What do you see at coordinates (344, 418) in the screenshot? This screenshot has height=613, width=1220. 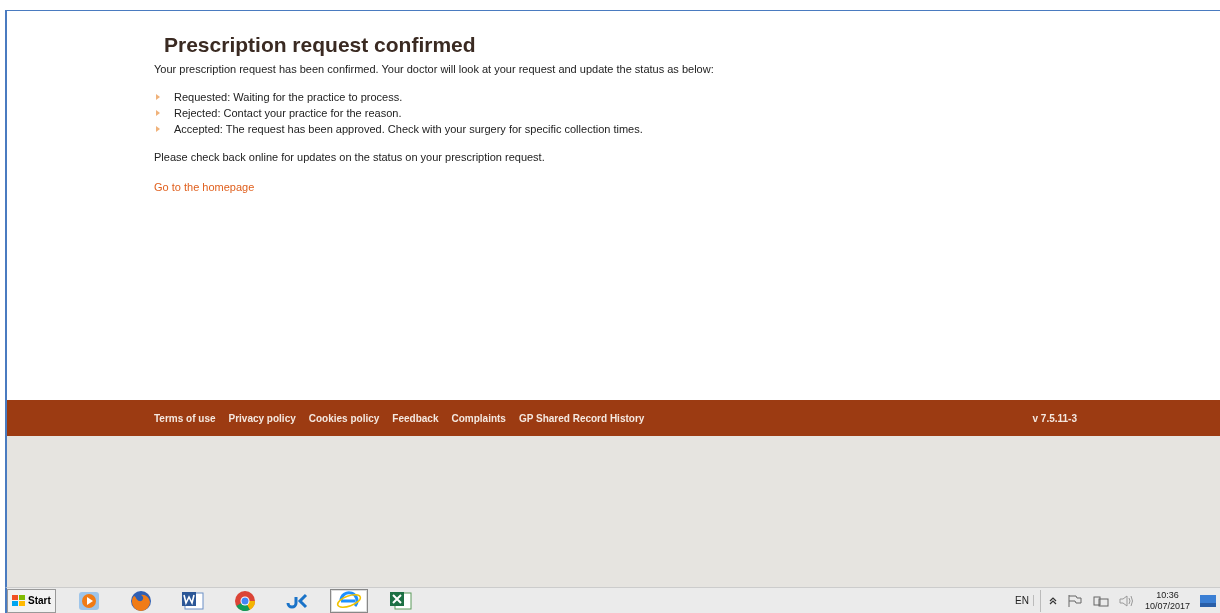 I see `footer-link: Cookies policy` at bounding box center [344, 418].